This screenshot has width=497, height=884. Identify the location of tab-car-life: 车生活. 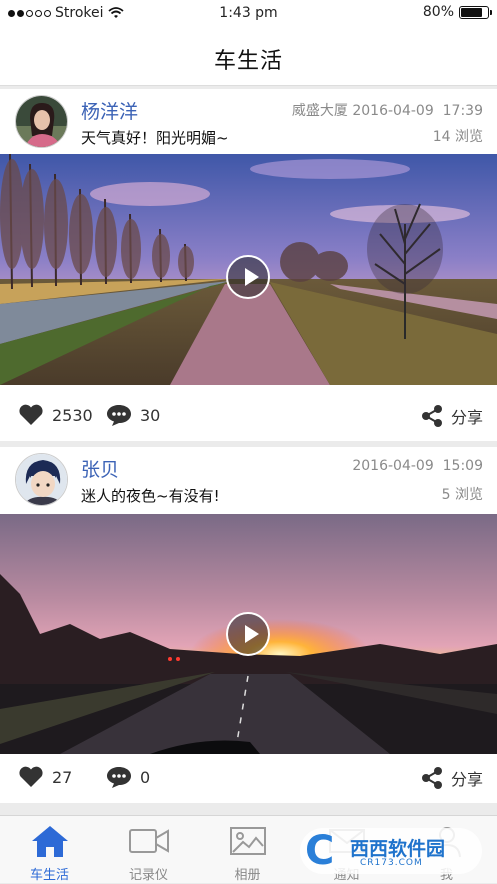
(49, 850).